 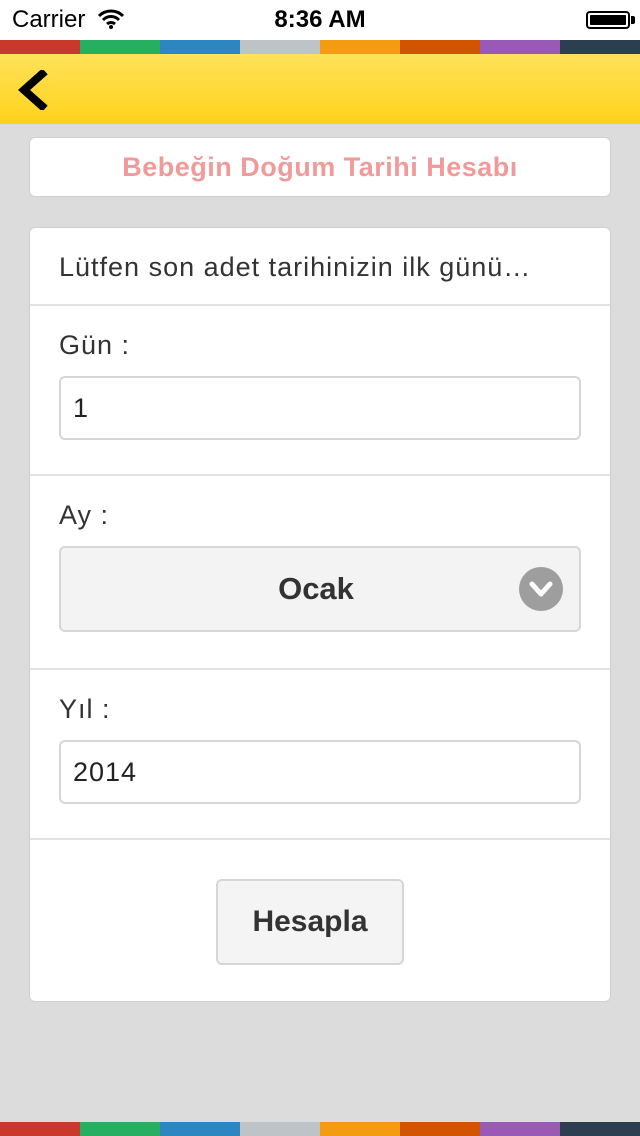 I want to click on battery-tip, so click(x=633, y=20).